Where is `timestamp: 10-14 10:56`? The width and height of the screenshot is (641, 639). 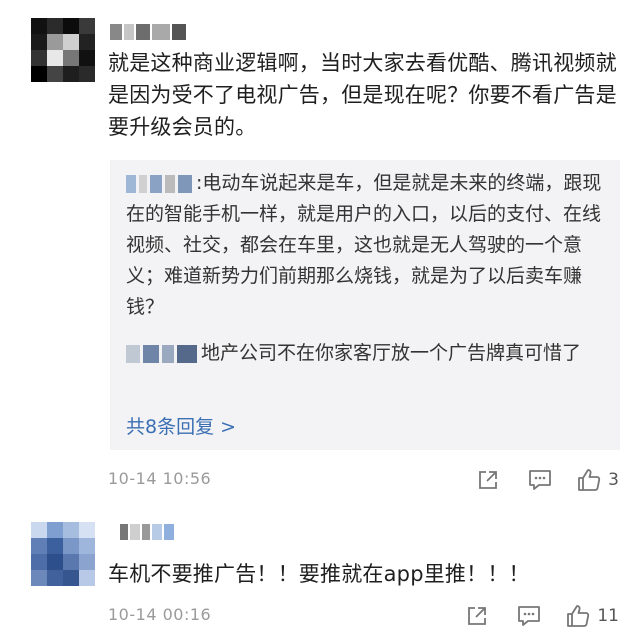 timestamp: 10-14 10:56 is located at coordinates (160, 478).